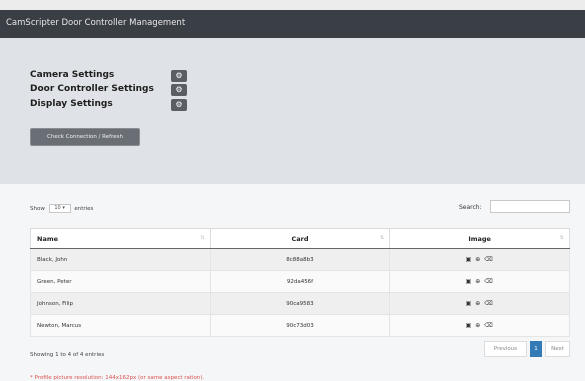 This screenshot has height=381, width=585. What do you see at coordinates (292, 24) in the screenshot?
I see `app-header: CamScripter Door Controller Management` at bounding box center [292, 24].